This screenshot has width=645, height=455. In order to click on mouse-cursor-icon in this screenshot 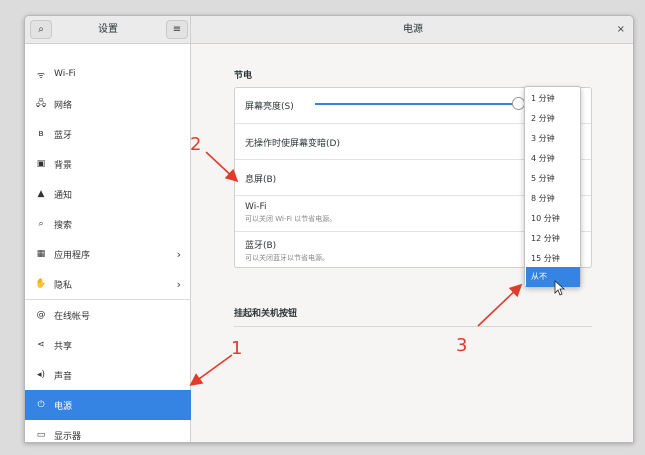, I will do `click(560, 288)`.